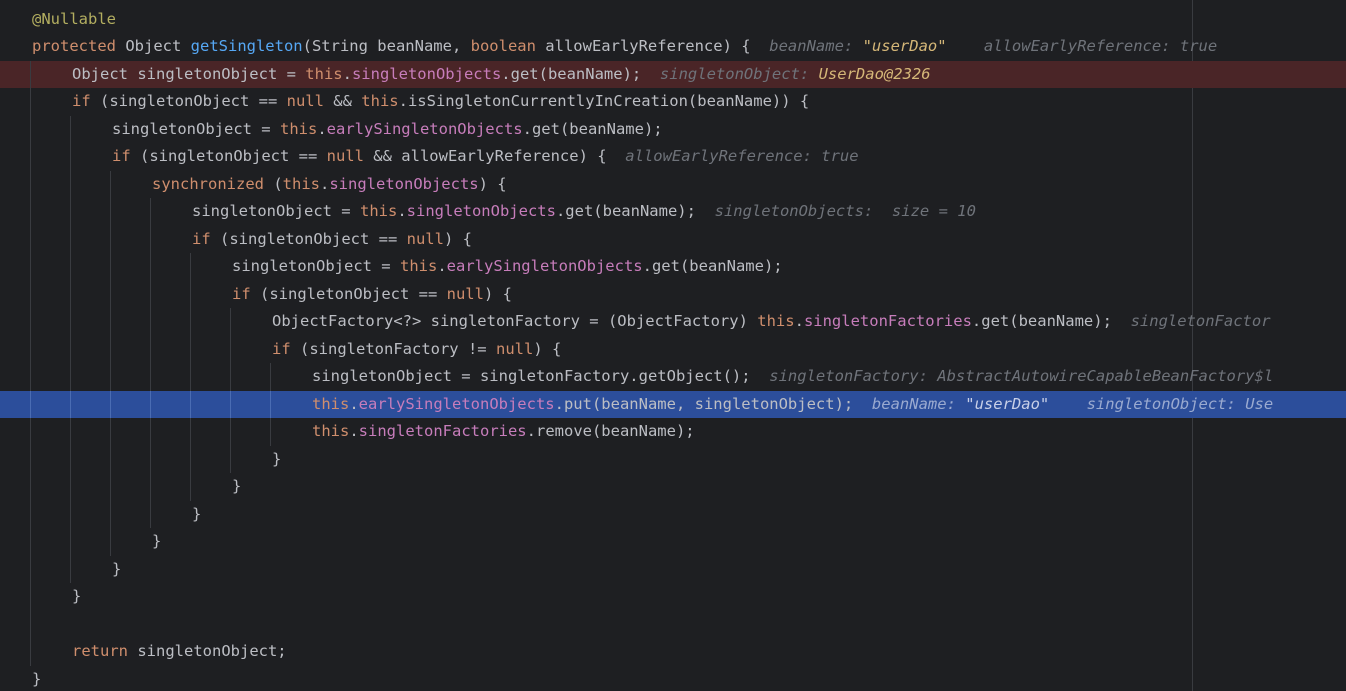 The image size is (1346, 691). What do you see at coordinates (100, 651) in the screenshot?
I see `code-token: return` at bounding box center [100, 651].